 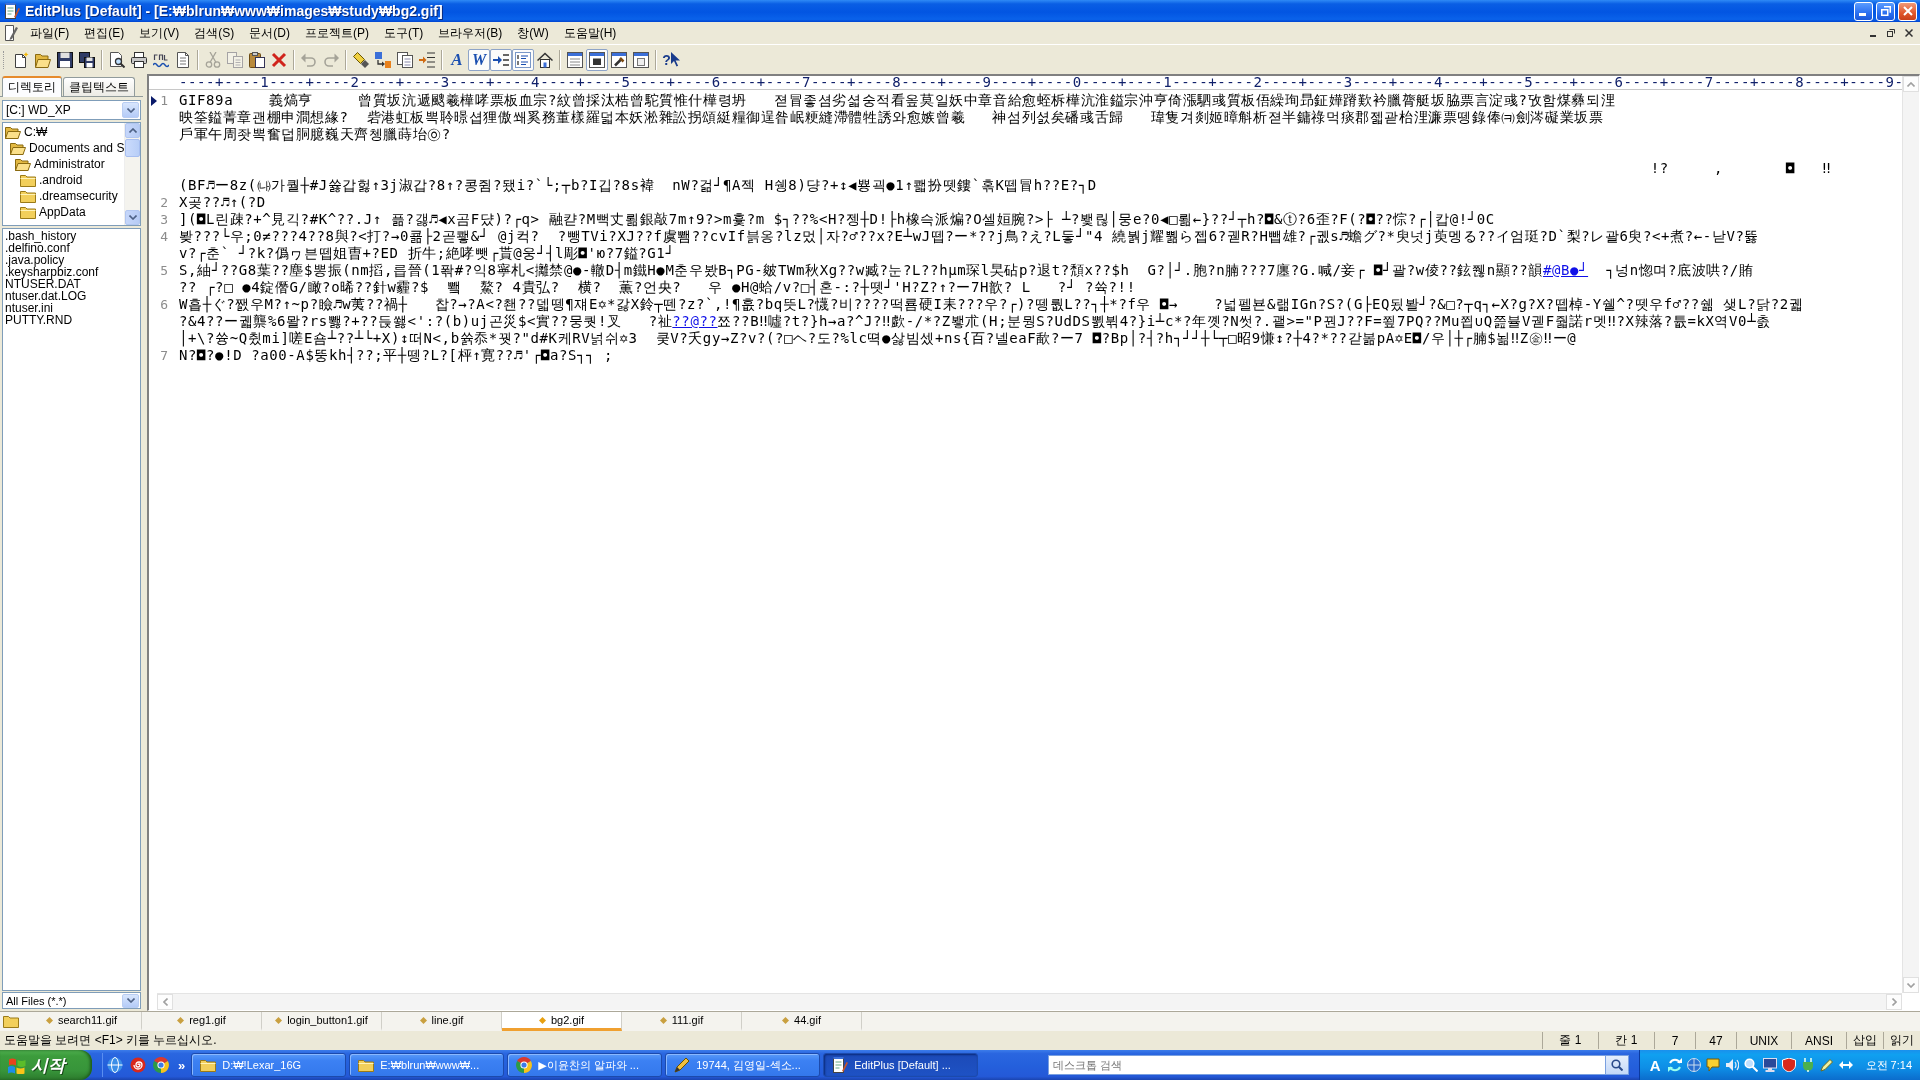 What do you see at coordinates (50, 33) in the screenshot?
I see `menu-item: 파일(F)` at bounding box center [50, 33].